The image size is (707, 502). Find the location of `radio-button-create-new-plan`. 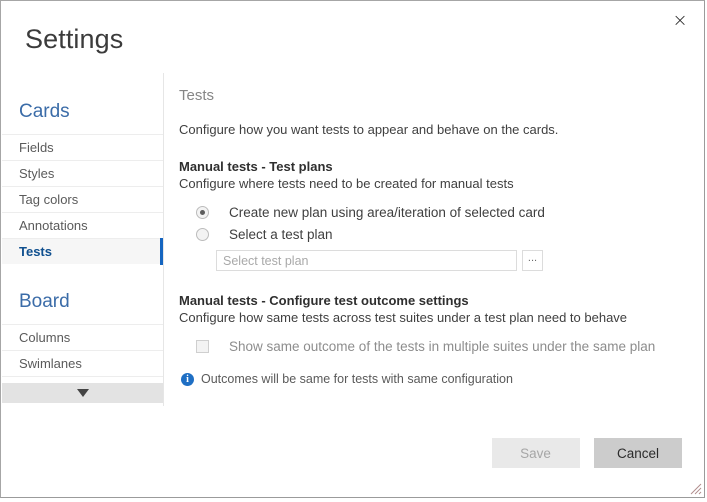

radio-button-create-new-plan is located at coordinates (202, 212).